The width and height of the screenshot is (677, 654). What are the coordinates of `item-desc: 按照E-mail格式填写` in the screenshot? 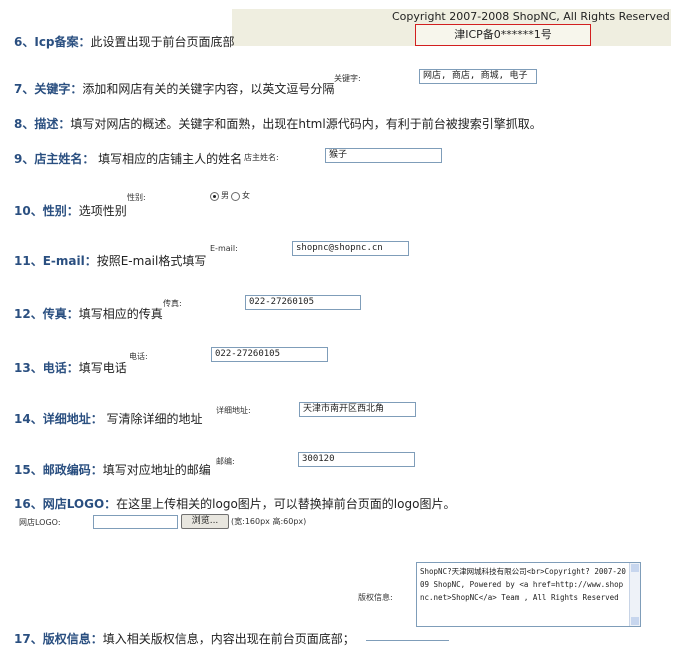 It's located at (151, 261).